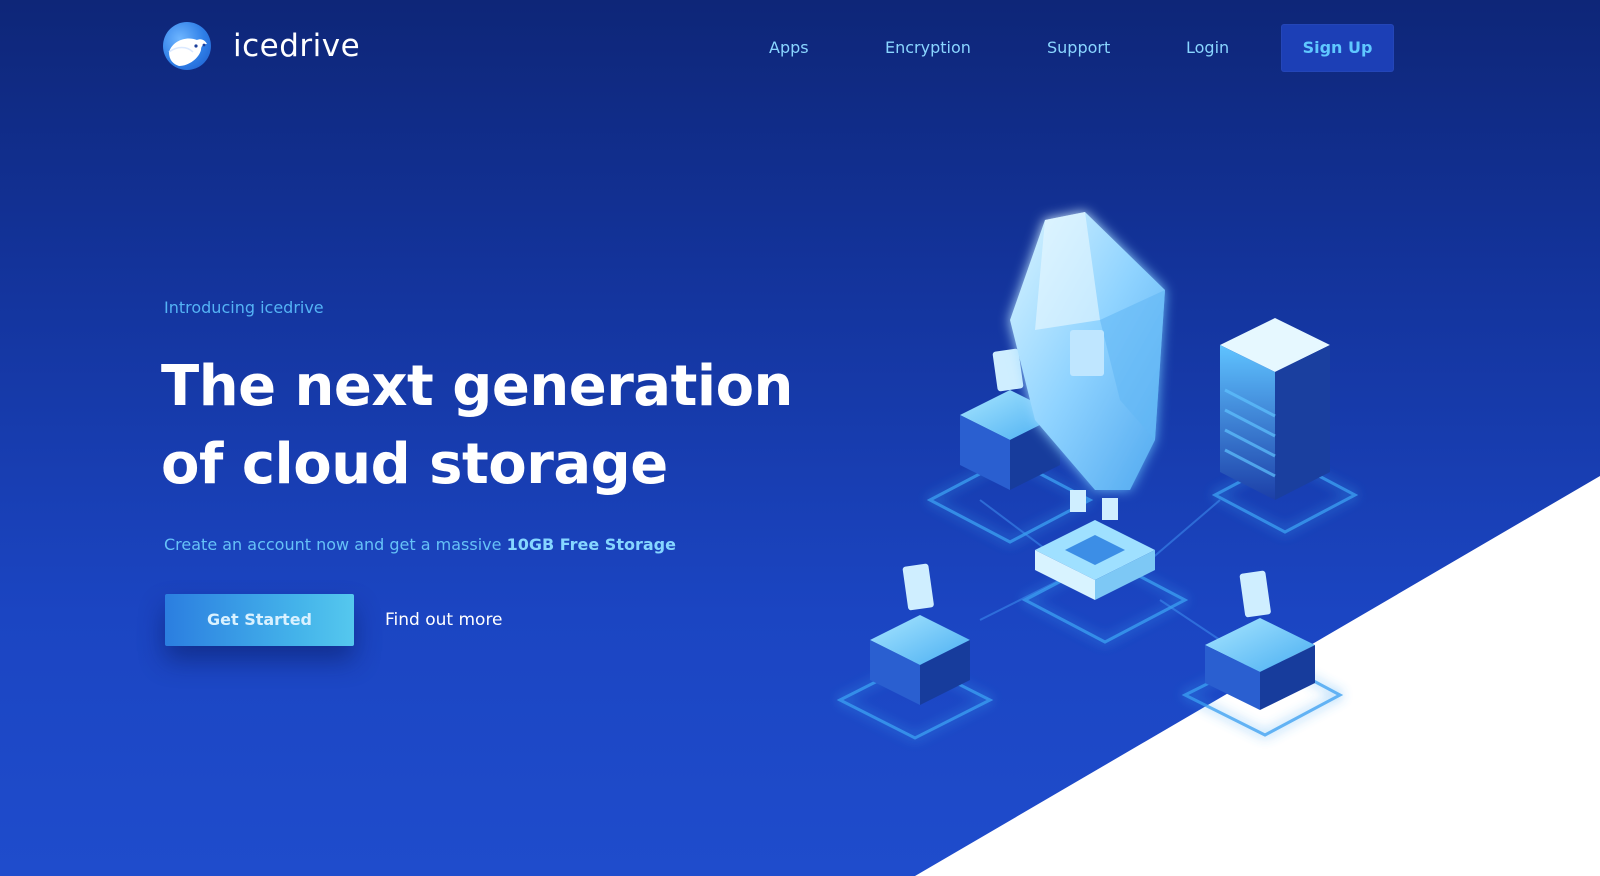  I want to click on hero-subline-text: Create an account now and get a massive, so click(335, 544).